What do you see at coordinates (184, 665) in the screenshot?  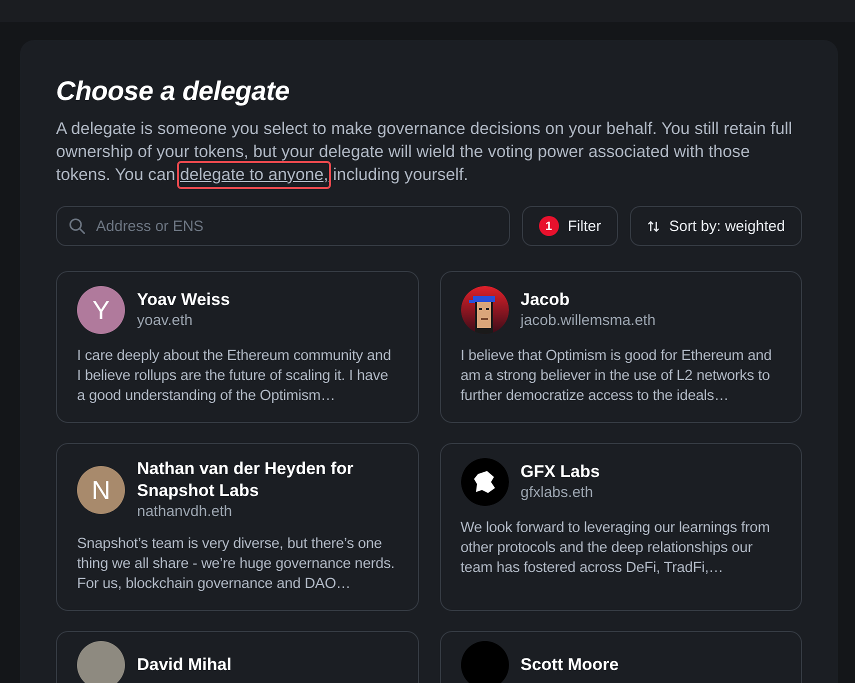 I see `delegate-name: David Mihal` at bounding box center [184, 665].